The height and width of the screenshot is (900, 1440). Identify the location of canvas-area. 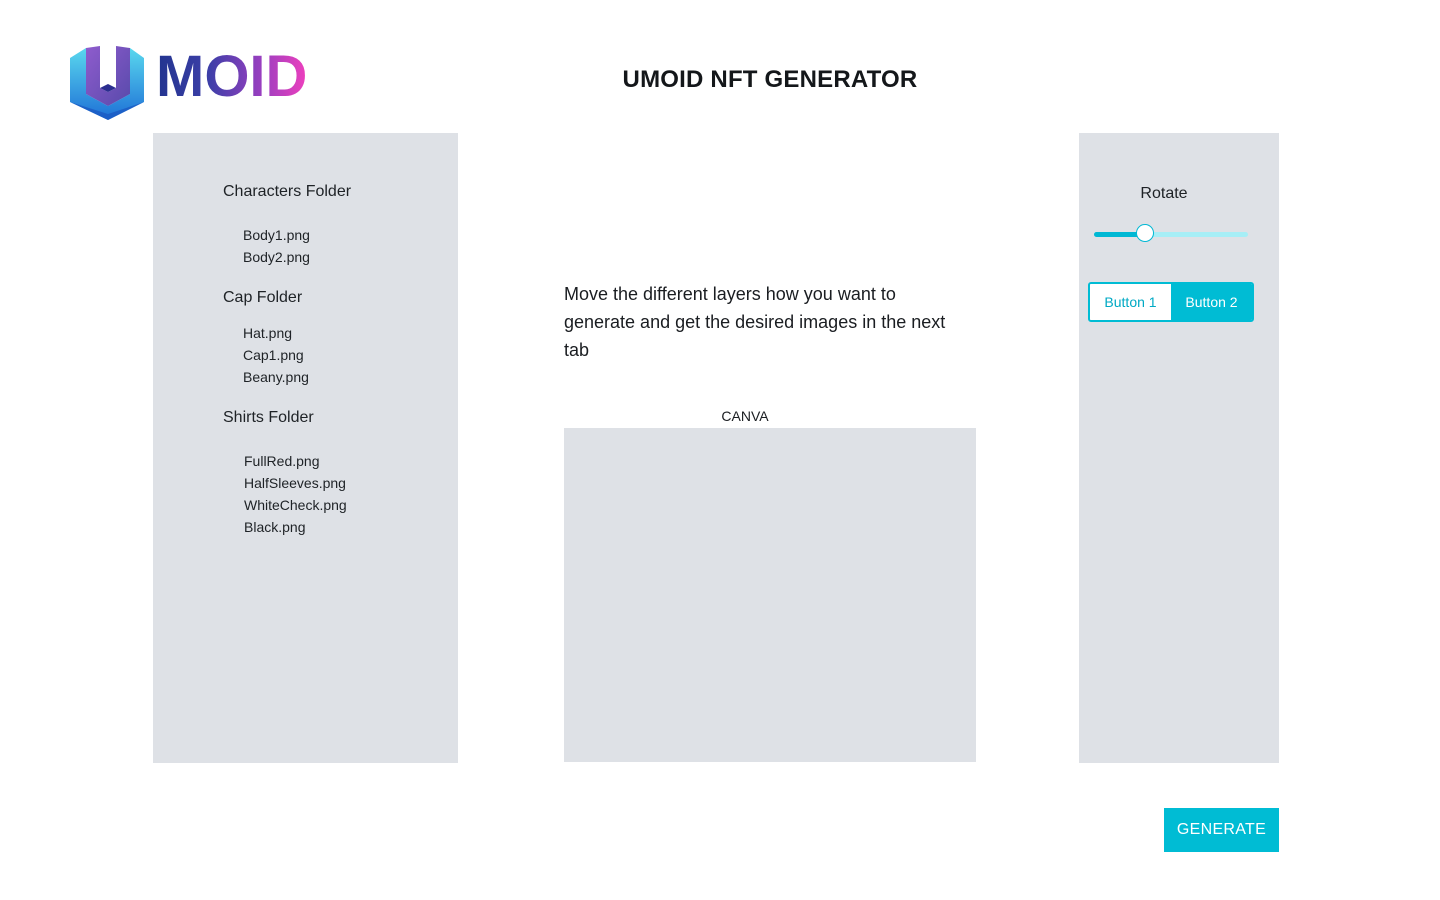
(770, 595).